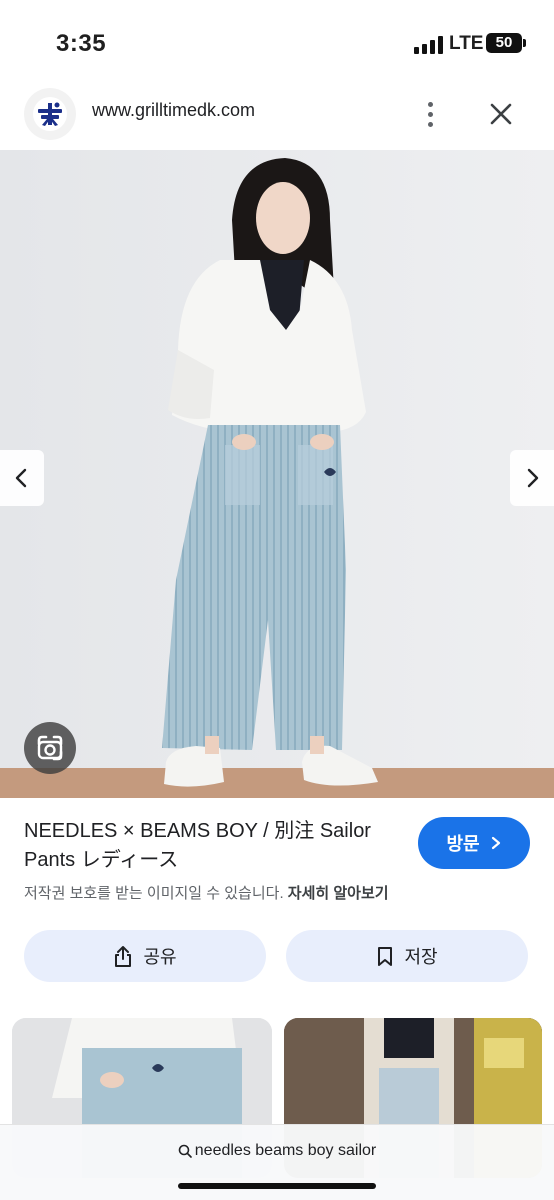 The height and width of the screenshot is (1200, 554). I want to click on next-image-button, so click(532, 478).